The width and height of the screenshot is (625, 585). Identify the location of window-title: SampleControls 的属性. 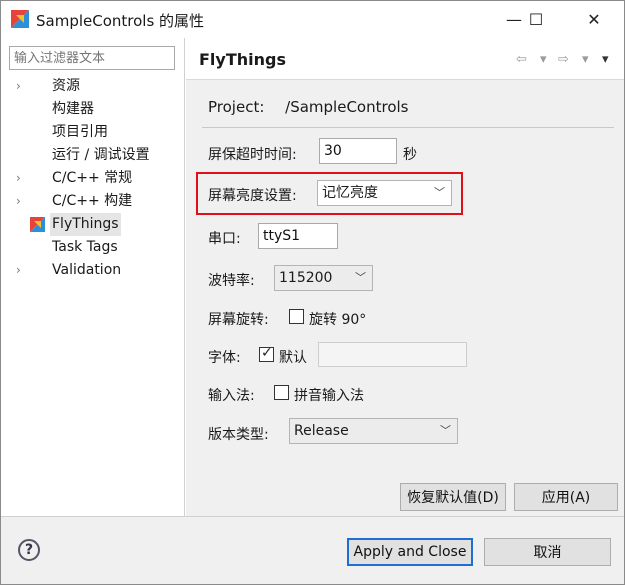
(120, 21).